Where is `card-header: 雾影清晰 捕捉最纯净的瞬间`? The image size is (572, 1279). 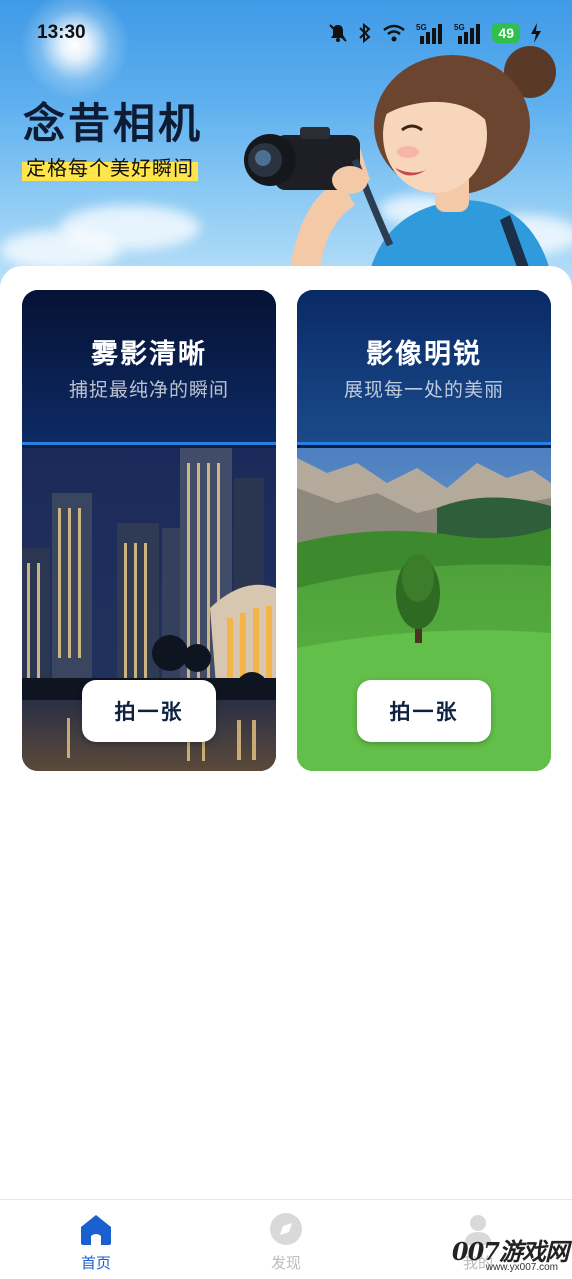 card-header: 雾影清晰 捕捉最纯净的瞬间 is located at coordinates (149, 367).